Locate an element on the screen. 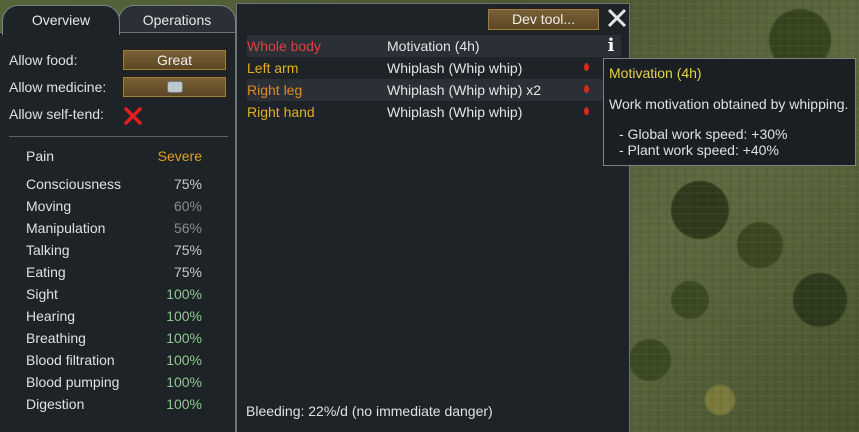 The width and height of the screenshot is (859, 432). hediff-row-left-arm: Left arm Whiplash (Whip whip) is located at coordinates (434, 68).